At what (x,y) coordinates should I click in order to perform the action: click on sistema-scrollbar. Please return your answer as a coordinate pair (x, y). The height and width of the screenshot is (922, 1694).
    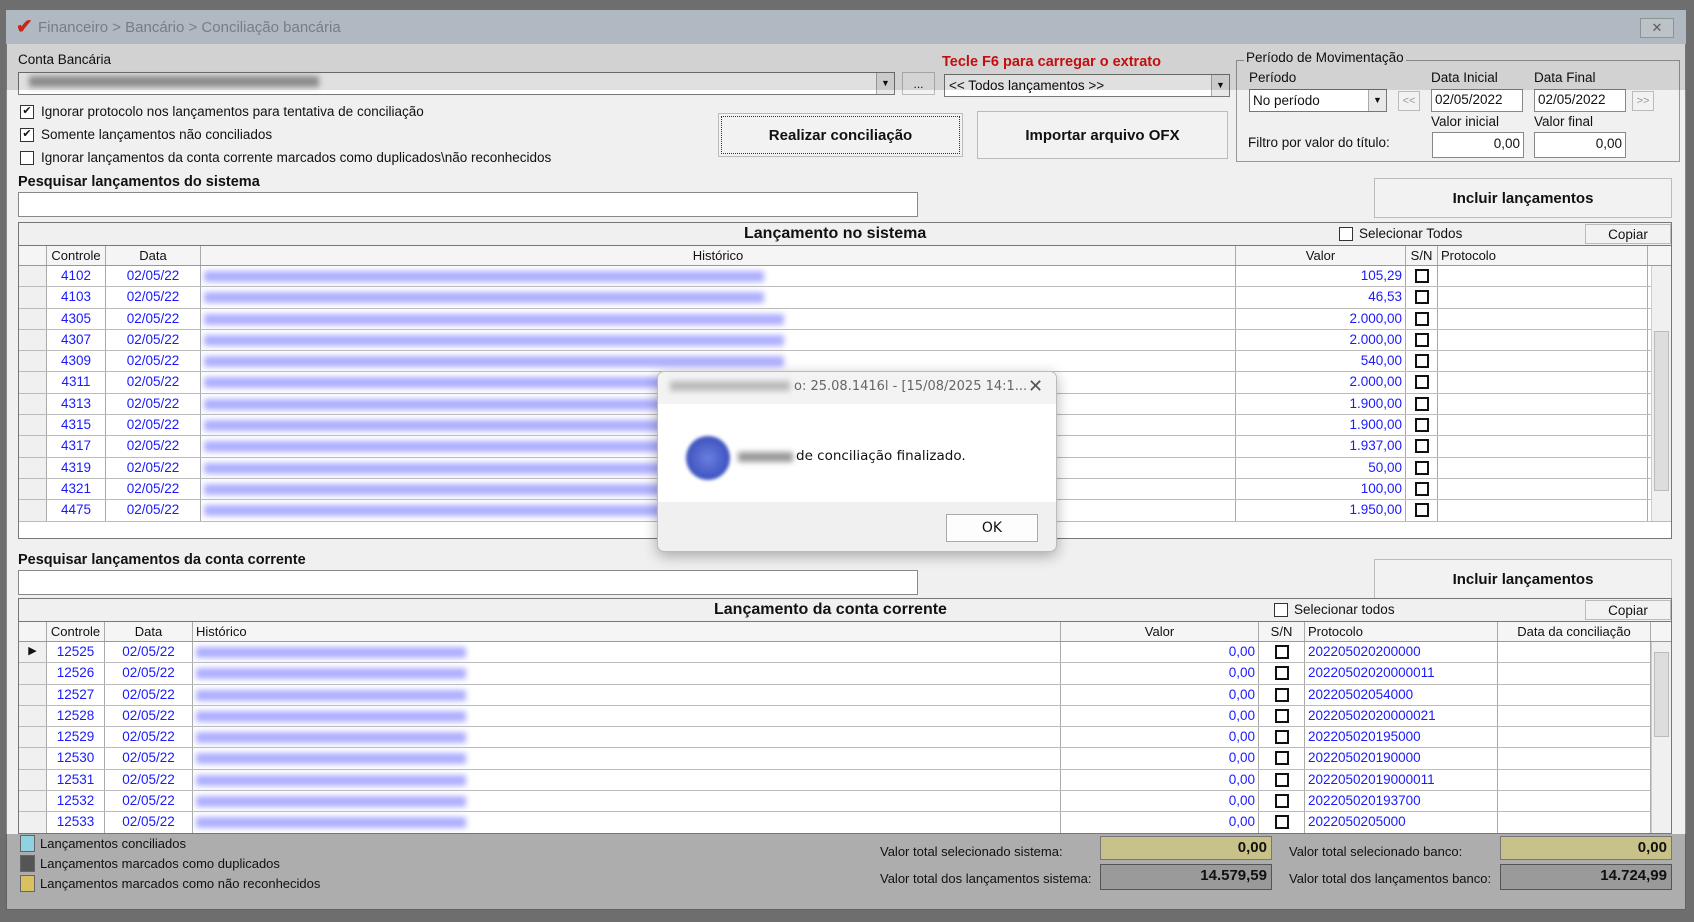
    Looking at the image, I should click on (1661, 393).